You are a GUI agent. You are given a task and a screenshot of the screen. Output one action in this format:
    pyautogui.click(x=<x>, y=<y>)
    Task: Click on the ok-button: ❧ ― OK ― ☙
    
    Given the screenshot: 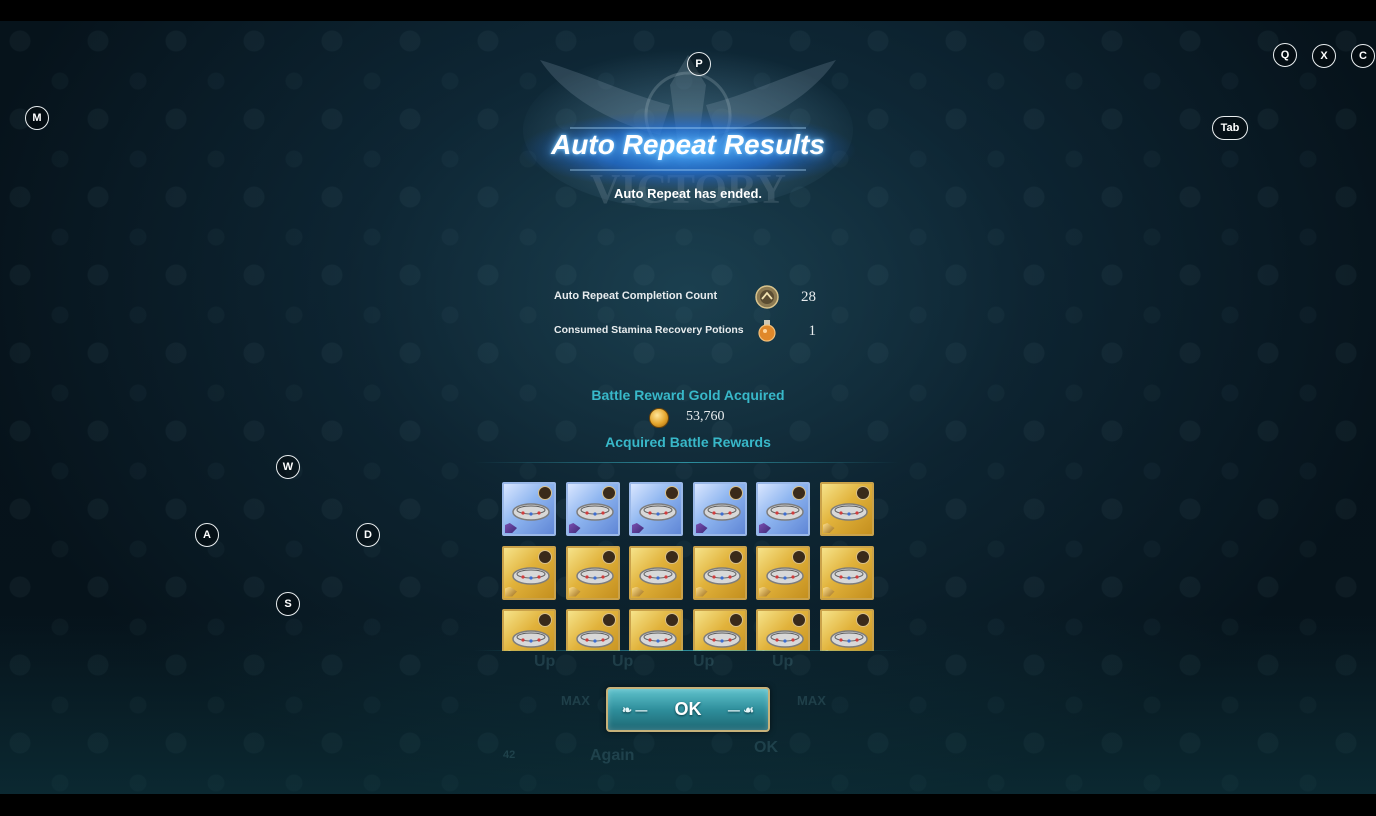 What is the action you would take?
    pyautogui.click(x=688, y=709)
    